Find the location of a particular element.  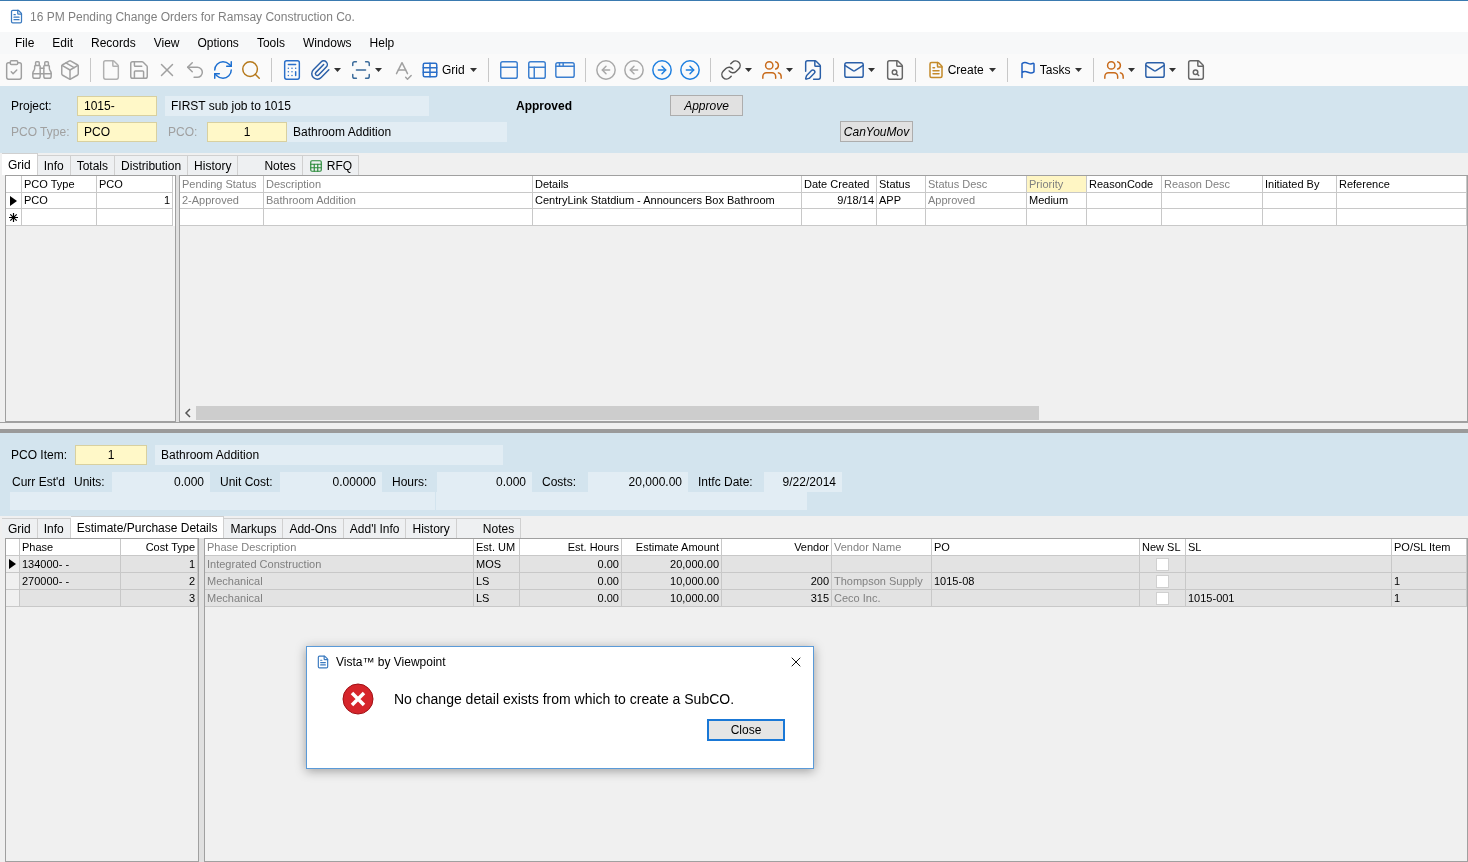

input-field: 0.00000 is located at coordinates (331, 482).